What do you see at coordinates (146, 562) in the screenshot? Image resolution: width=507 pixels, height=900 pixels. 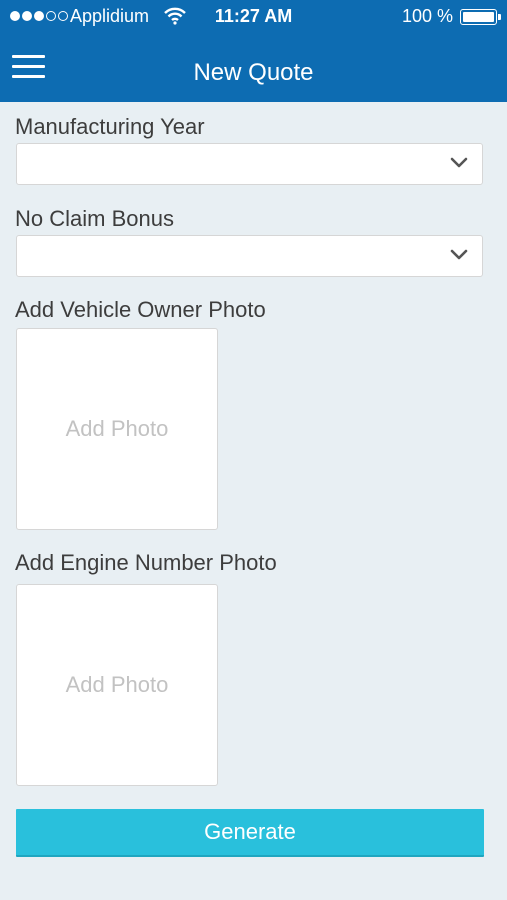 I see `engine-number-photo-label: Add Engine Number Photo` at bounding box center [146, 562].